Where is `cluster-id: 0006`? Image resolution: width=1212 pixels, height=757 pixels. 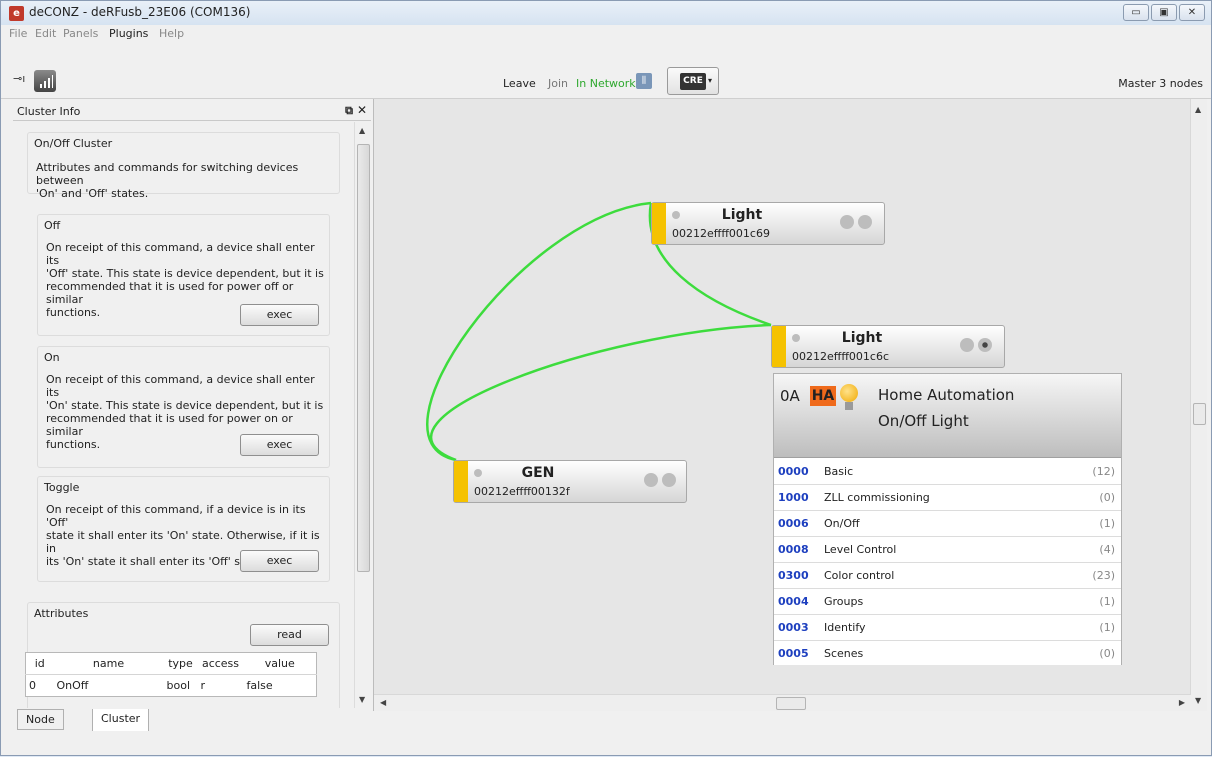 cluster-id: 0006 is located at coordinates (793, 523).